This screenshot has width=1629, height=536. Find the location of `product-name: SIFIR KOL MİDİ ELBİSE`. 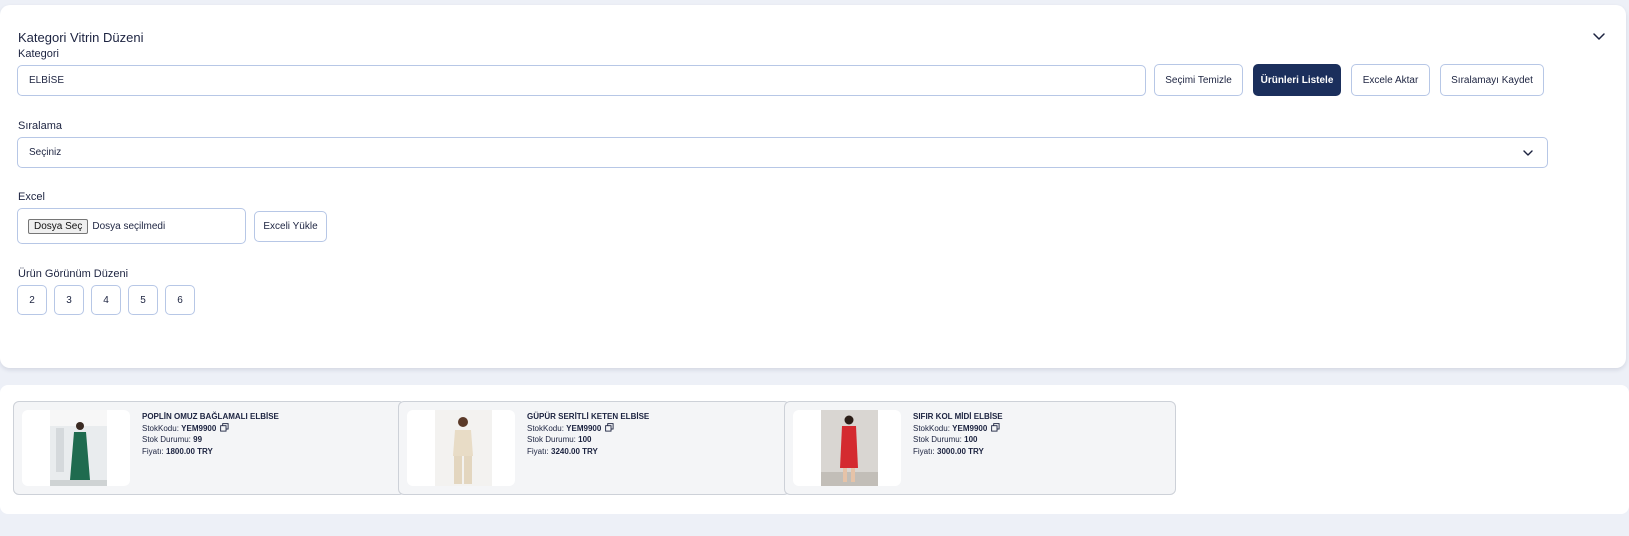

product-name: SIFIR KOL MİDİ ELBİSE is located at coordinates (958, 416).